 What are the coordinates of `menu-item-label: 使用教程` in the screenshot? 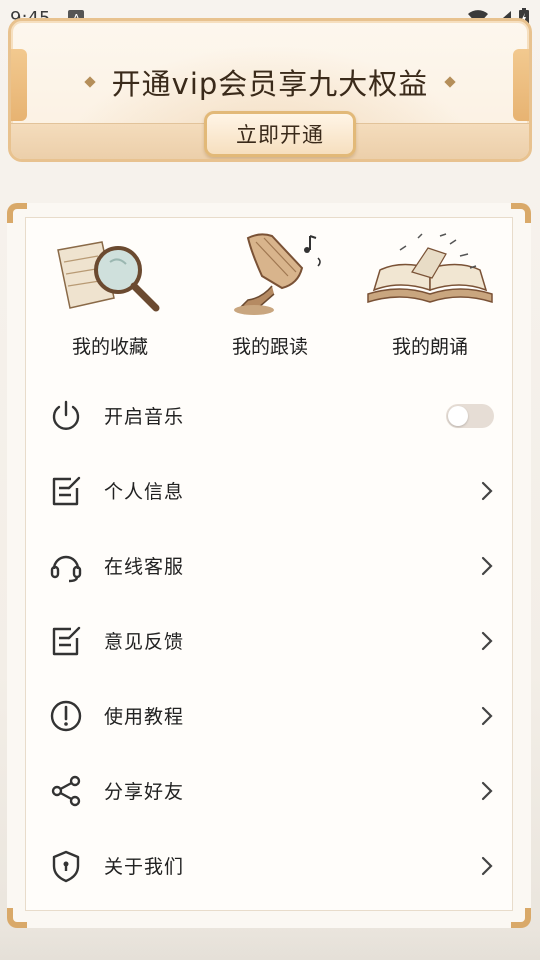 It's located at (144, 717).